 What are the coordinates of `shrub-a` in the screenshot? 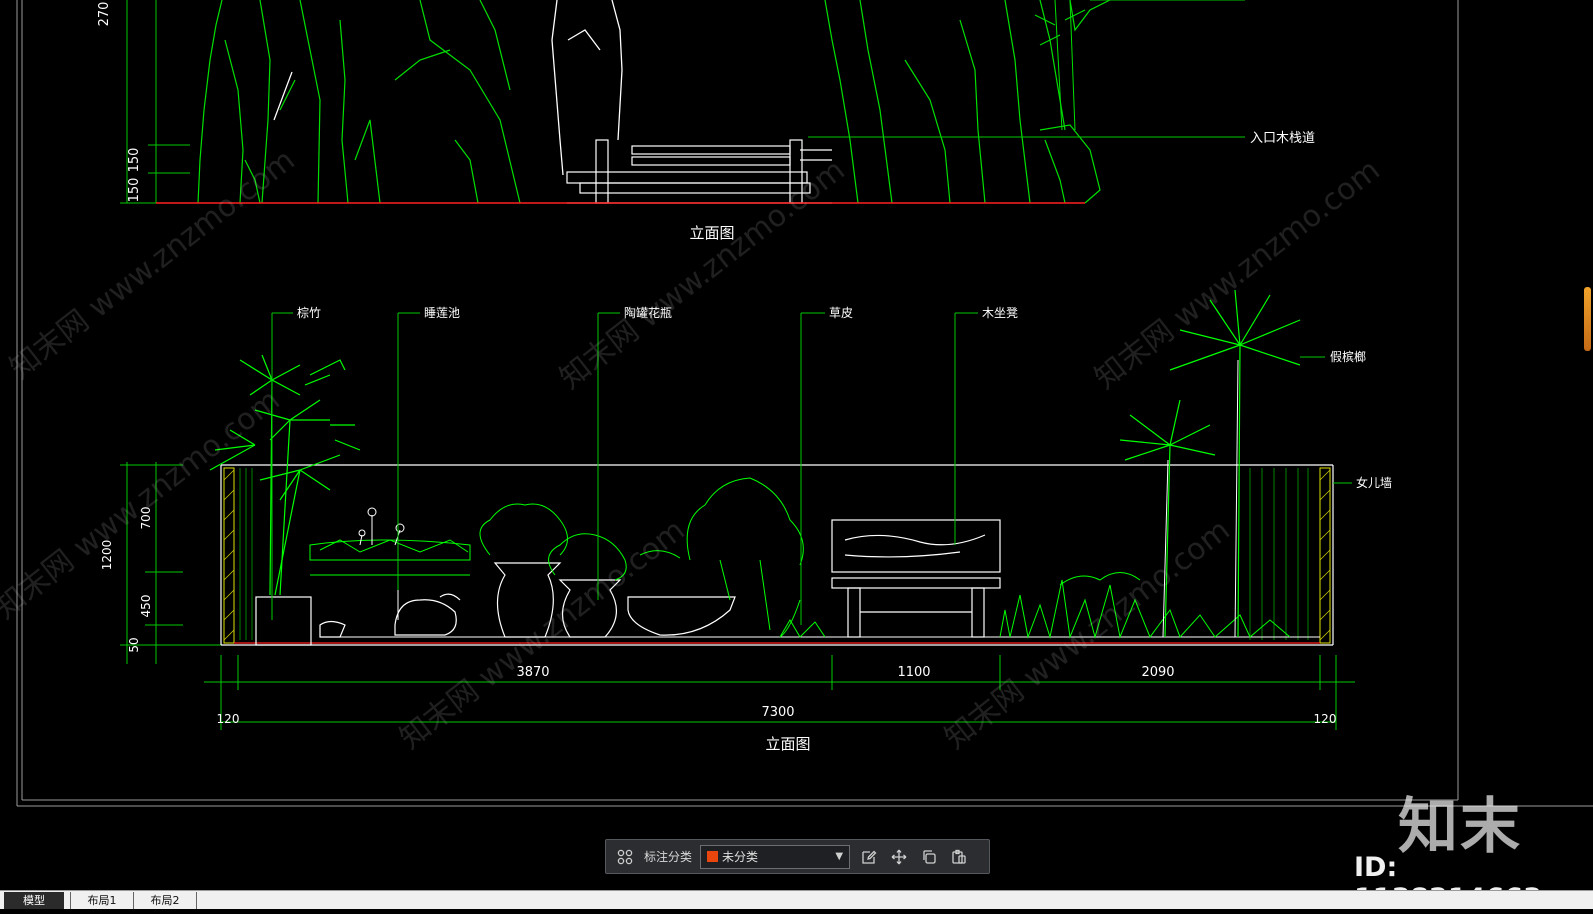 It's located at (523, 529).